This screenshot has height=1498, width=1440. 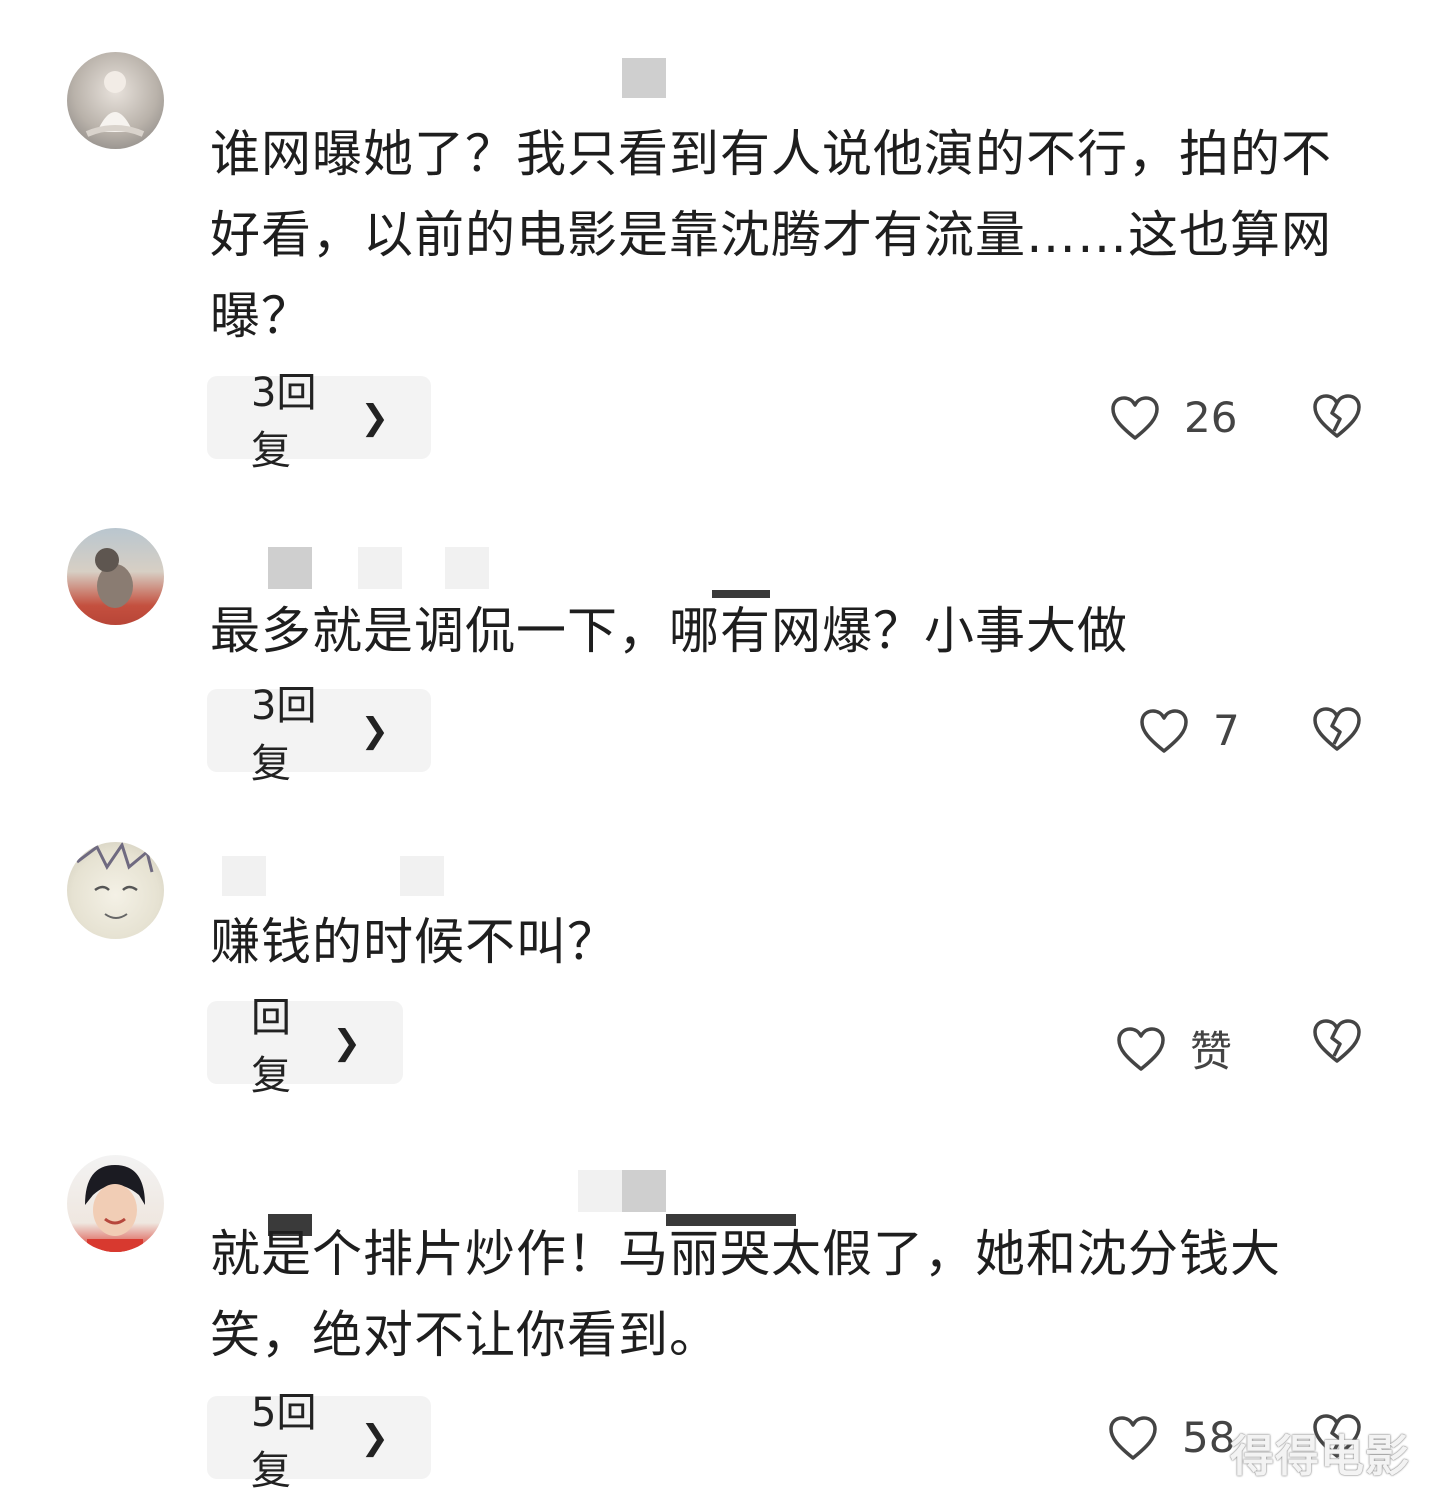 I want to click on like-button: 26, so click(x=1173, y=417).